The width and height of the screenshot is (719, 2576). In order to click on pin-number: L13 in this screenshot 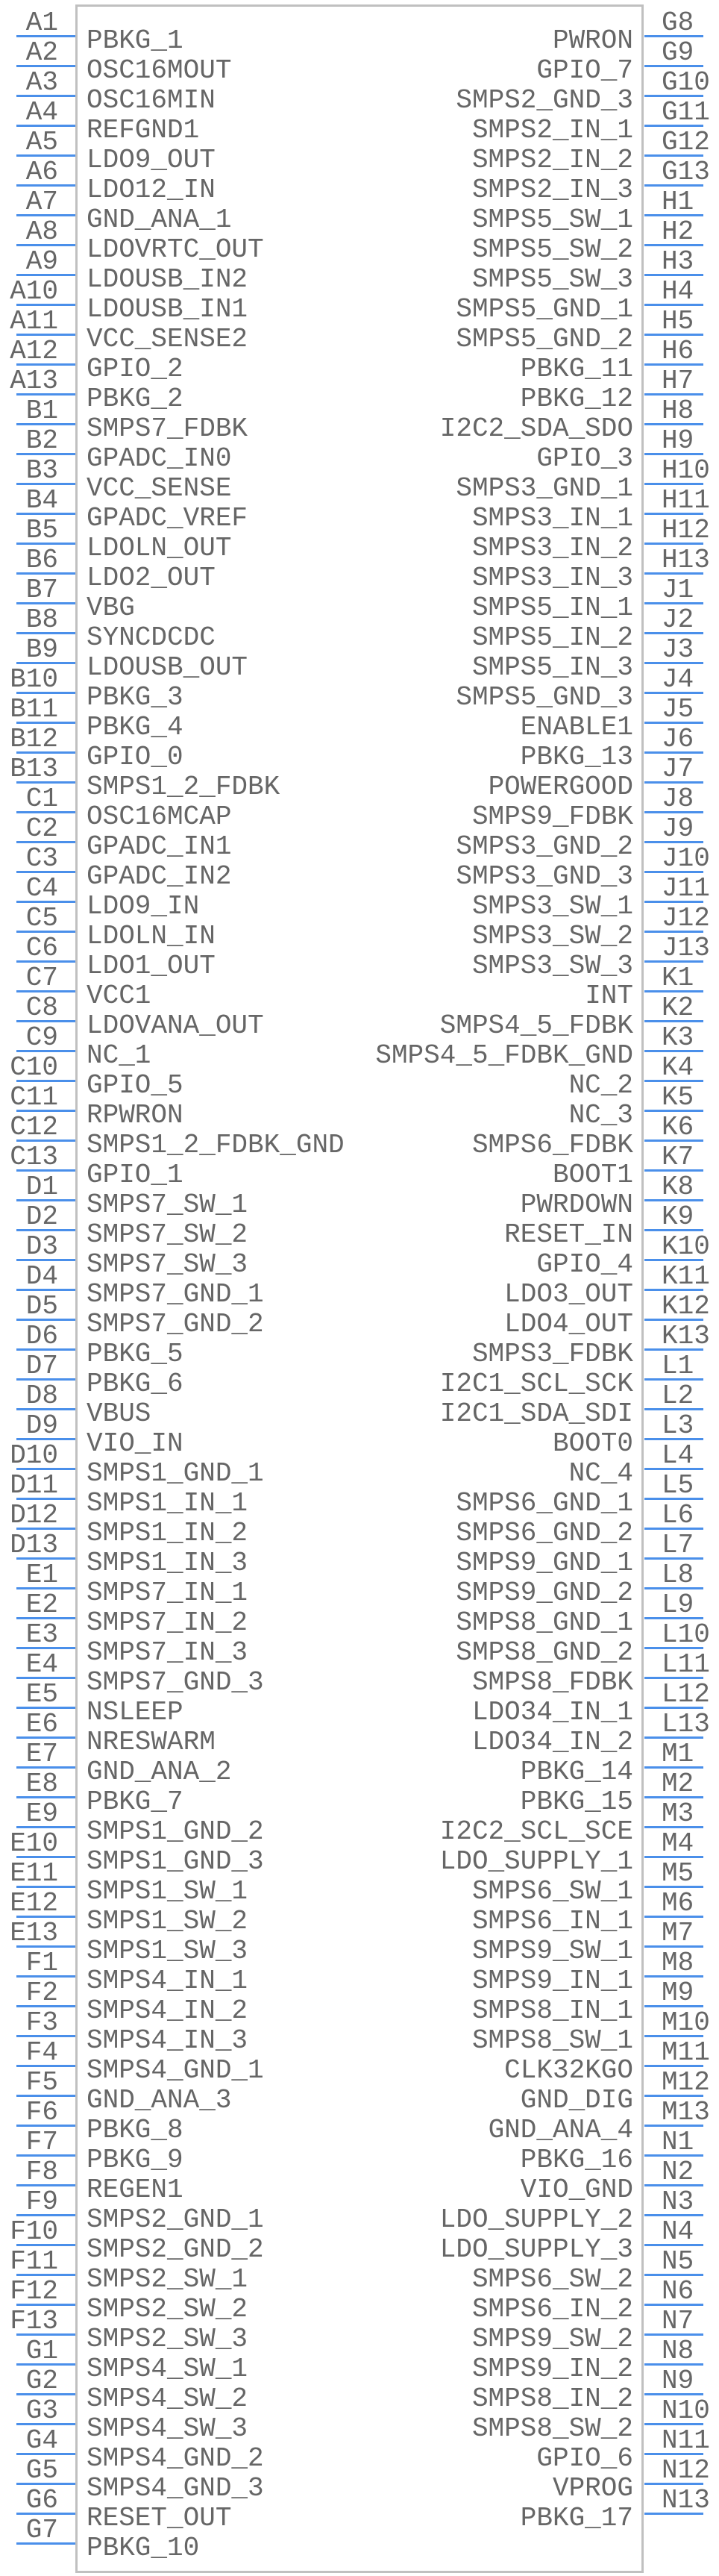, I will do `click(686, 1724)`.